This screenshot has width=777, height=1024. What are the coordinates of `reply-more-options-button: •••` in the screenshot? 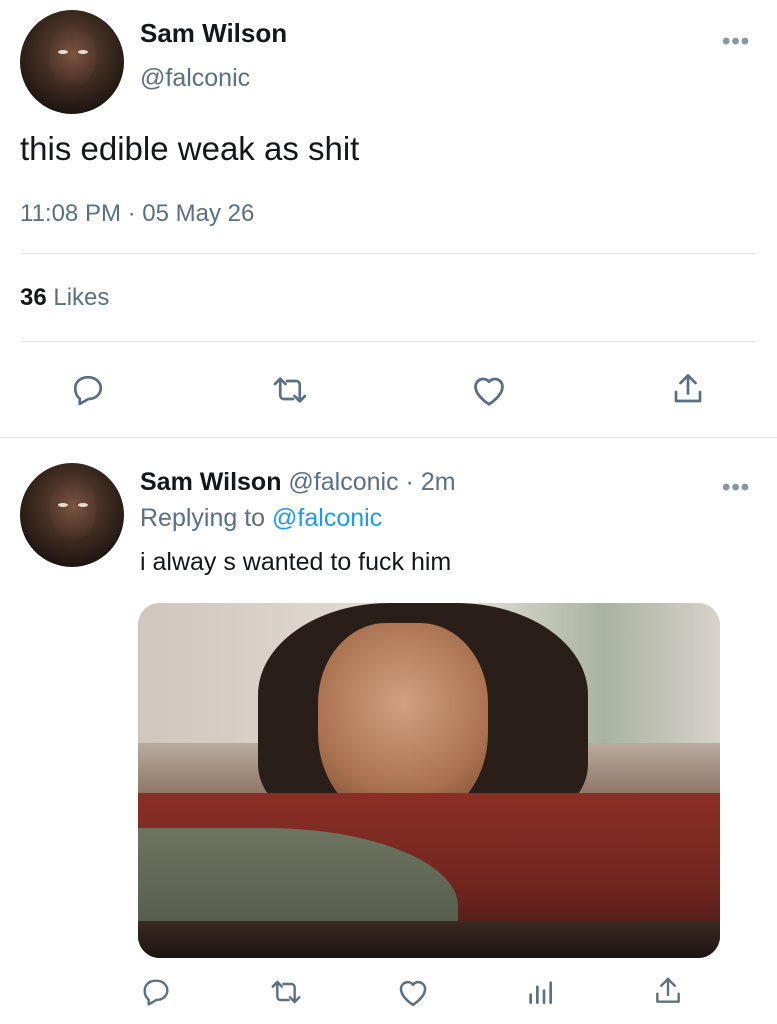 It's located at (736, 488).